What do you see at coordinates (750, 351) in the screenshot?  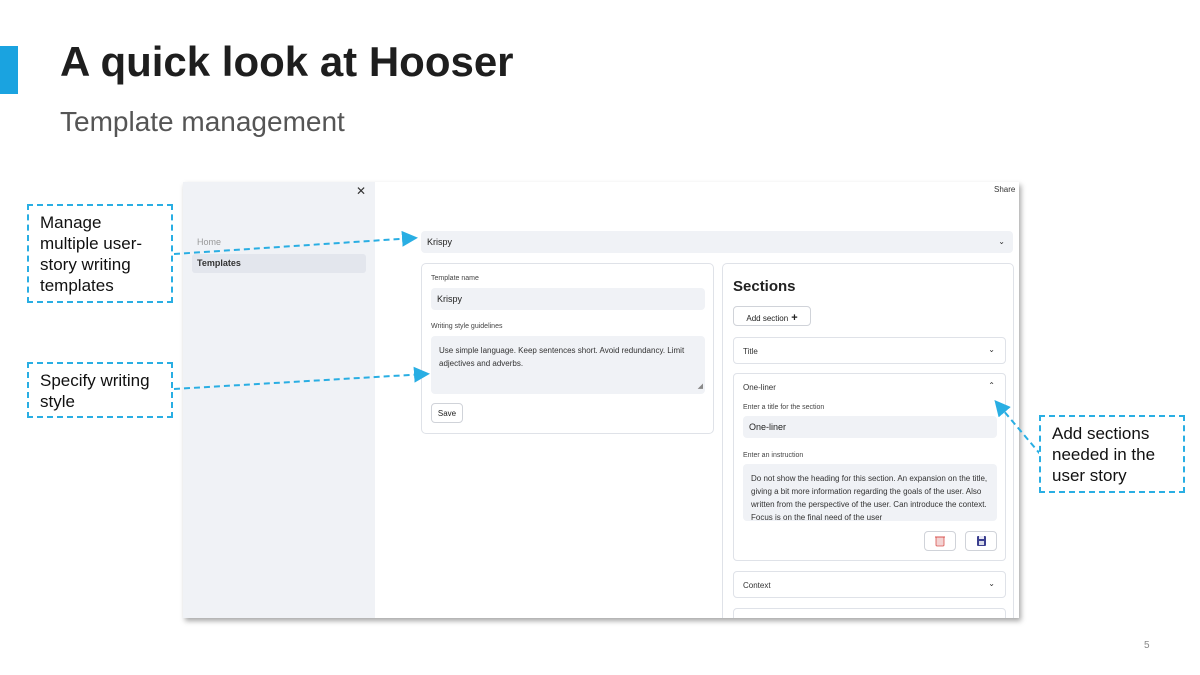 I see `section-title-label: Title` at bounding box center [750, 351].